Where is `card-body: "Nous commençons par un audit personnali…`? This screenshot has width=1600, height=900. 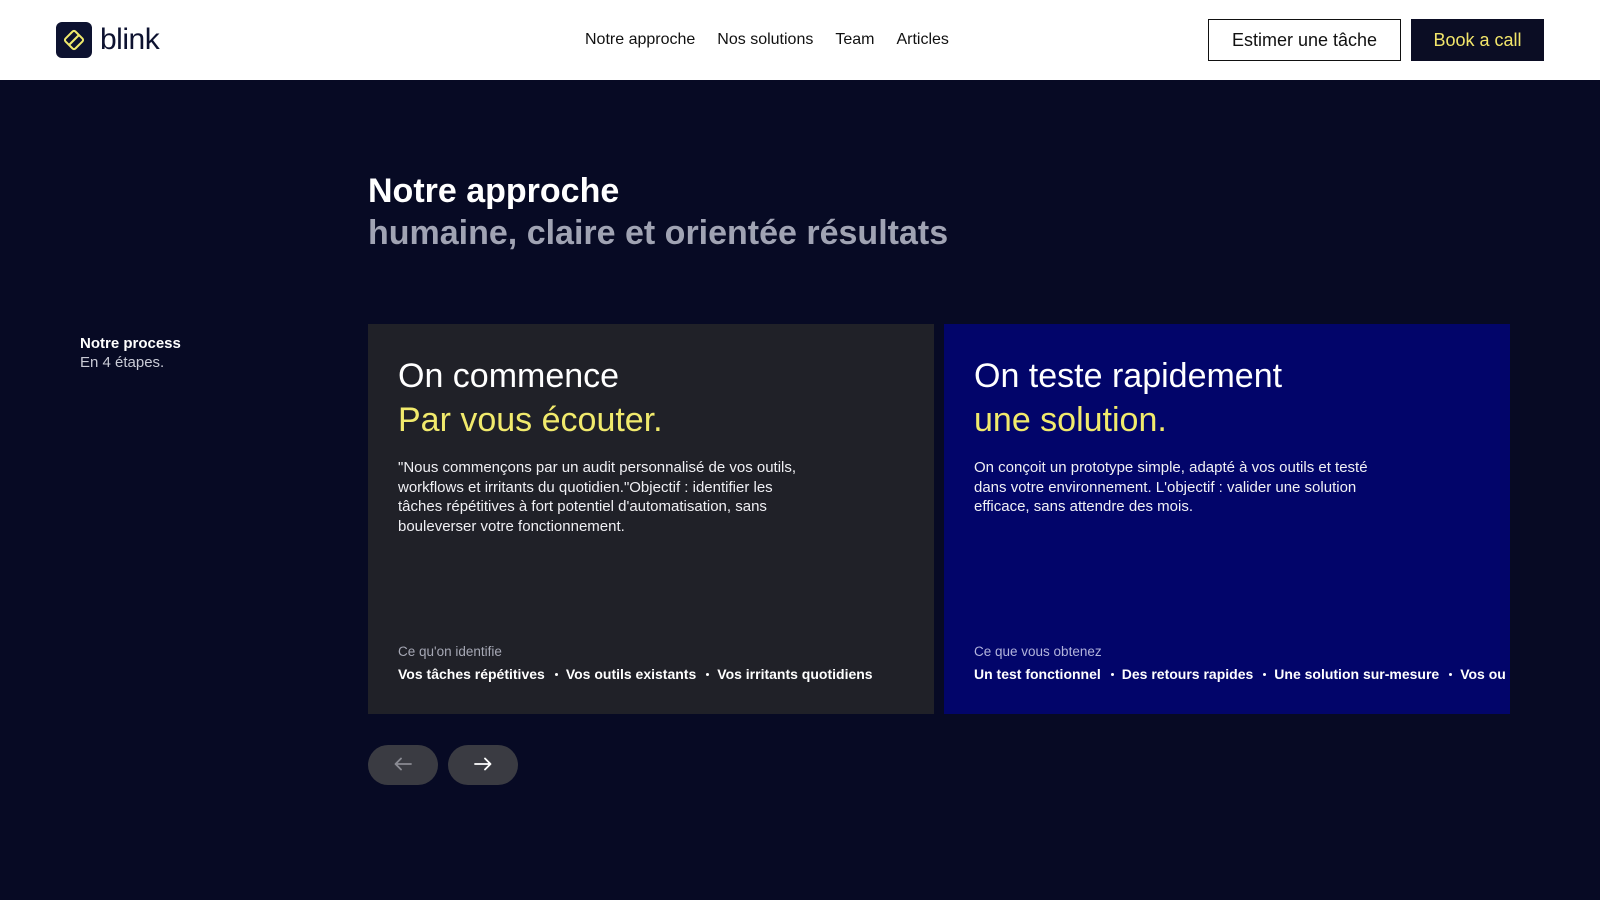 card-body: "Nous commençons par un audit personnali… is located at coordinates (597, 497).